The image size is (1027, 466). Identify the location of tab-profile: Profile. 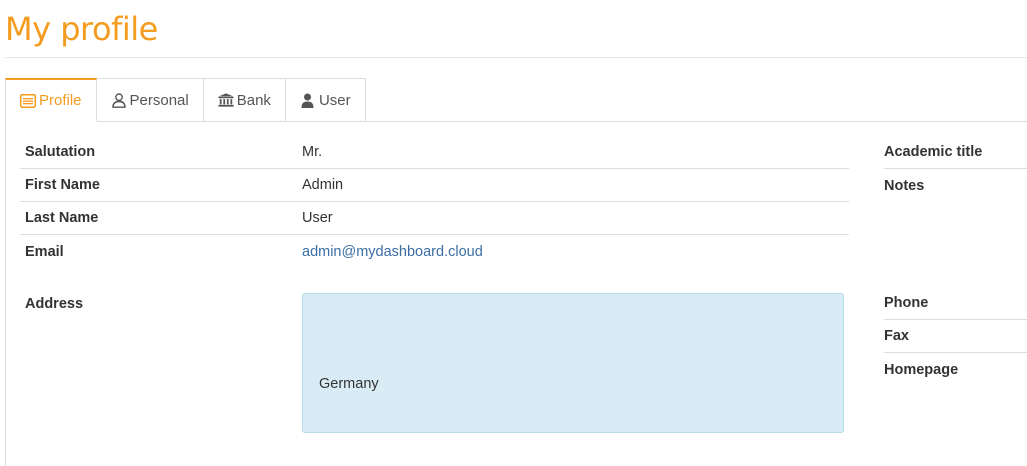
(51, 100).